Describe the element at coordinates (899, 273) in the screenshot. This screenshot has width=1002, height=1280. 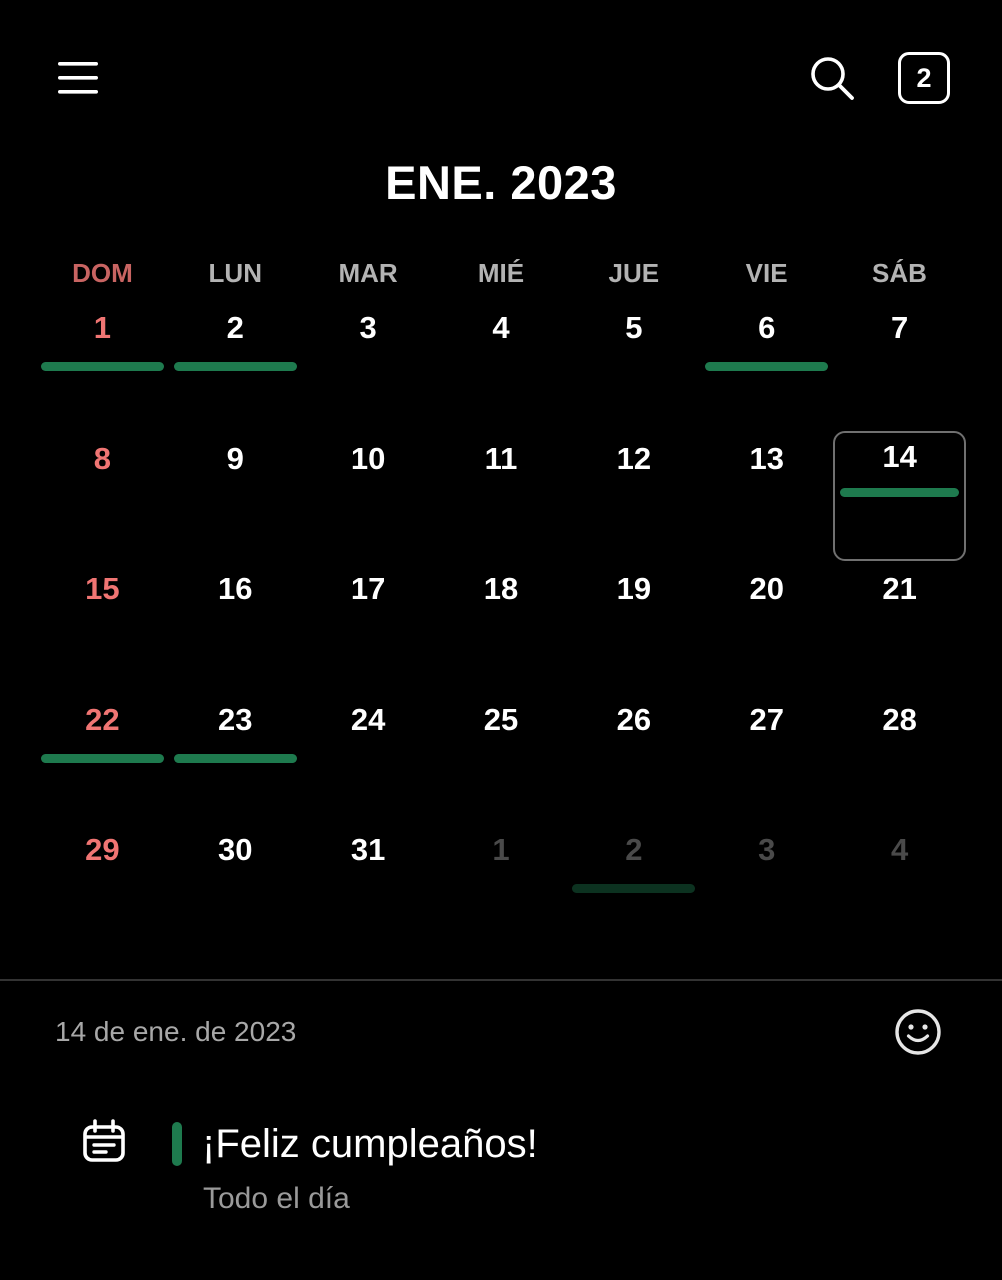
I see `weekday-label: SÁB` at that location.